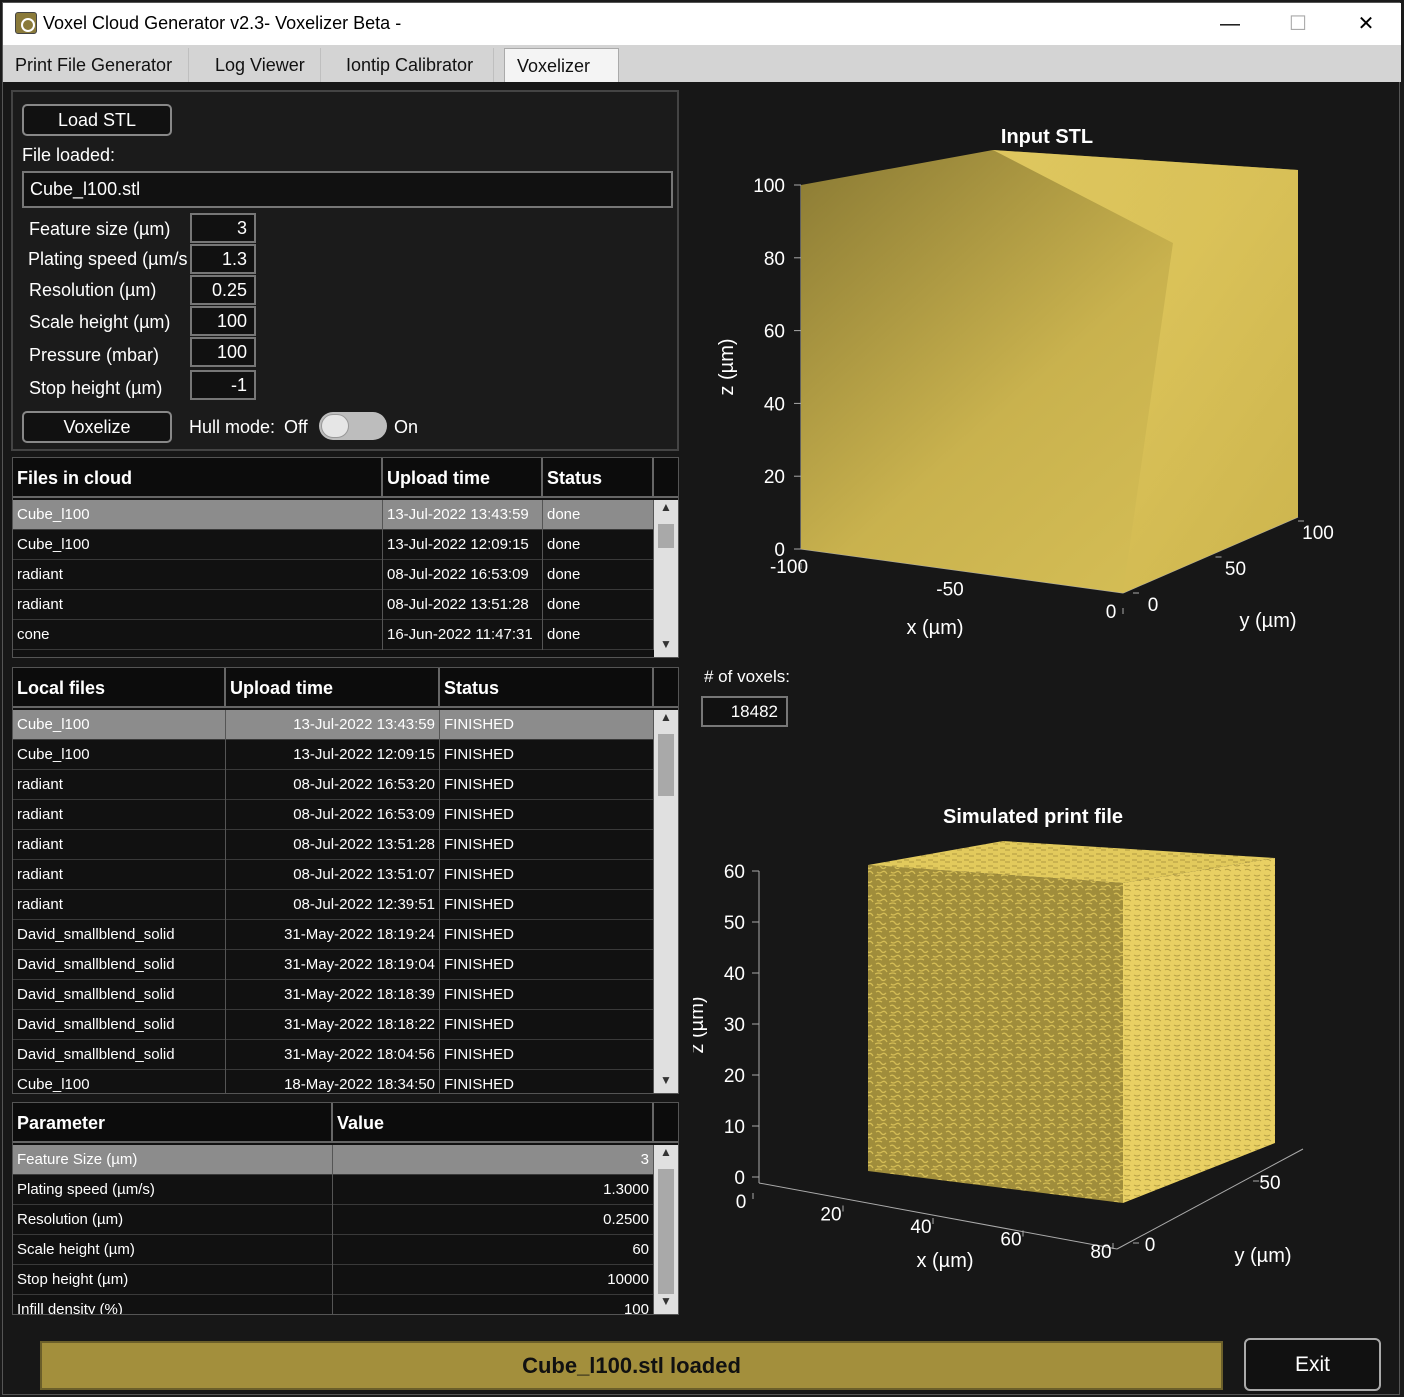 The image size is (1404, 1397). I want to click on table-cell: 13-Jul-2022 13:43:59, so click(333, 725).